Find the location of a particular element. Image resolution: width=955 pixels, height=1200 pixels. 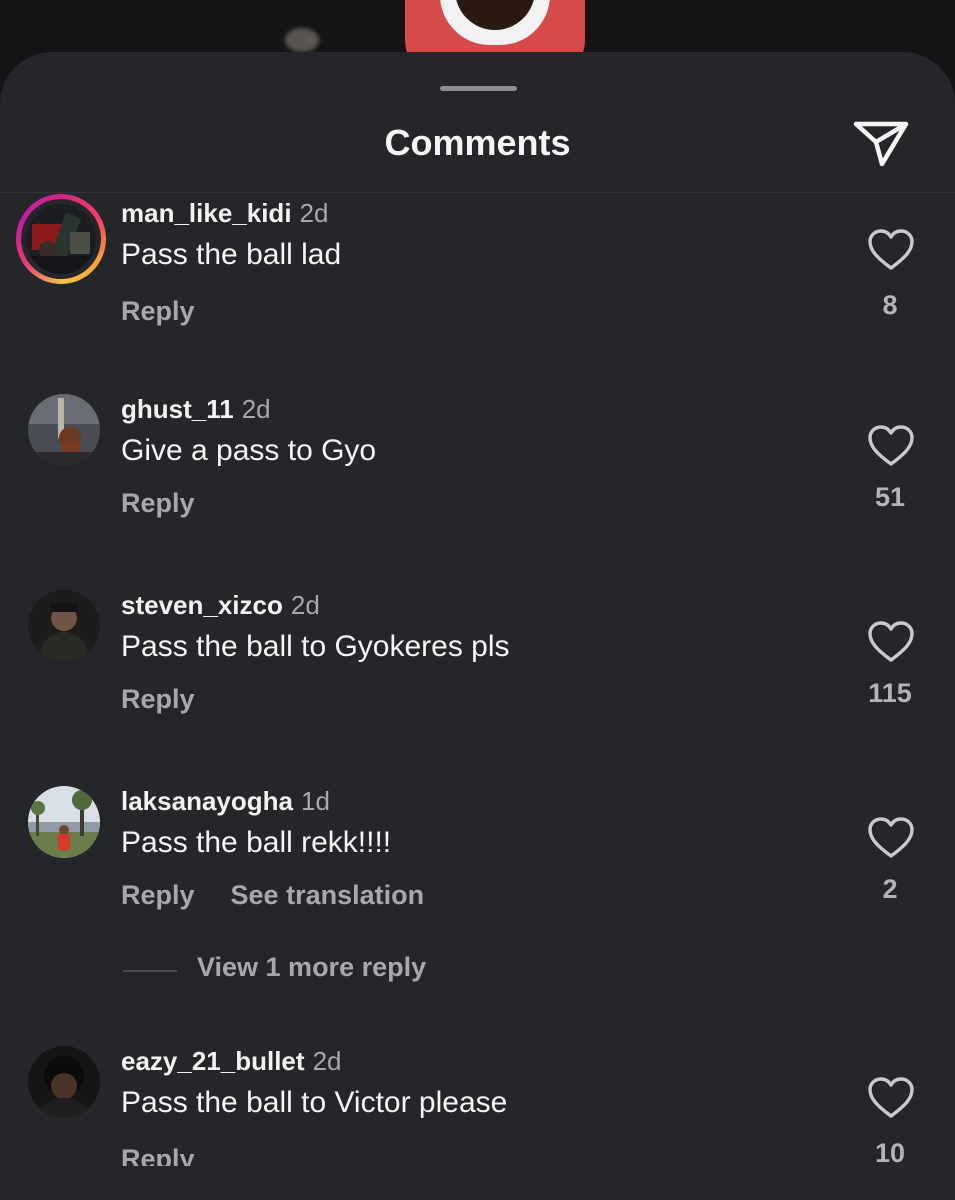

comment-meta: ghust_11 2d is located at coordinates (196, 409).